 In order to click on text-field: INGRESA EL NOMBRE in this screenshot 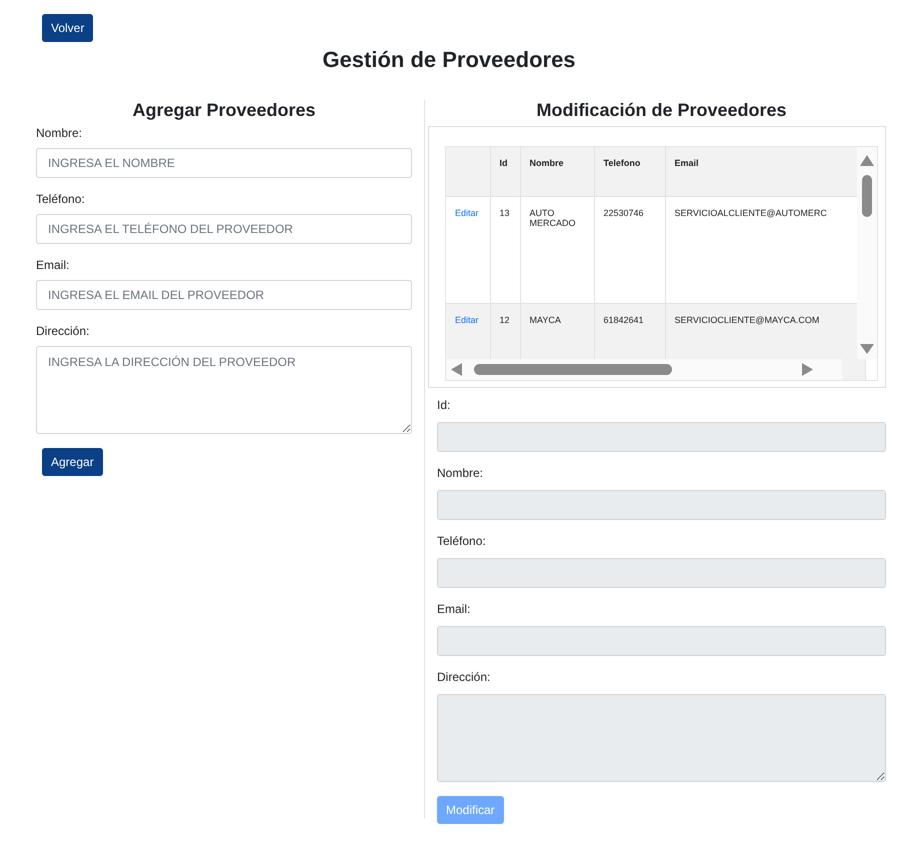, I will do `click(224, 163)`.